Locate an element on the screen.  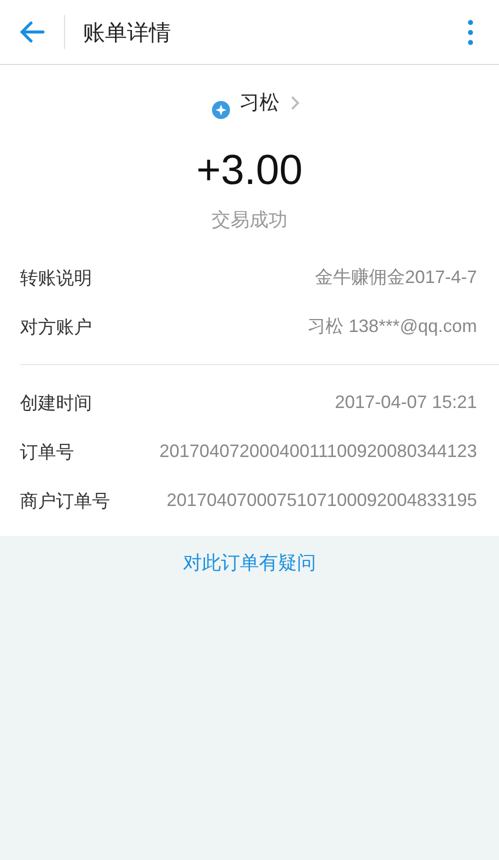
more-menu-icon is located at coordinates (470, 32).